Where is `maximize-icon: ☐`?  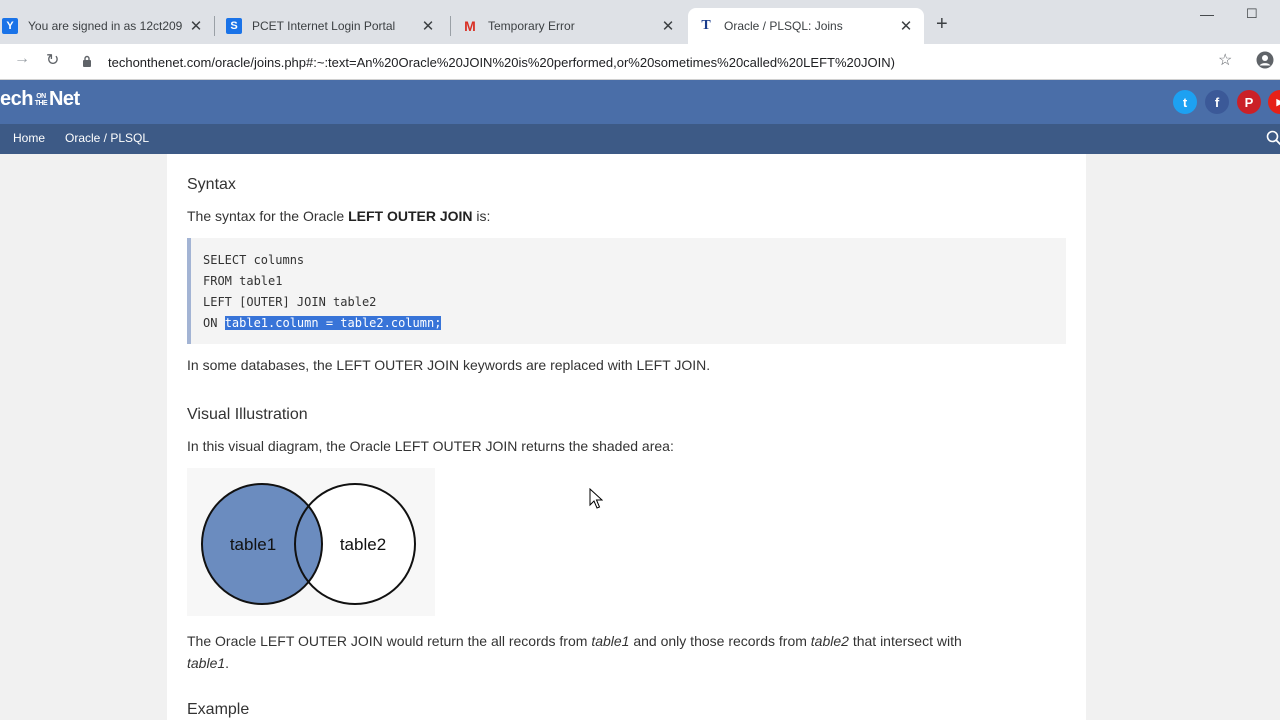 maximize-icon: ☐ is located at coordinates (1252, 14).